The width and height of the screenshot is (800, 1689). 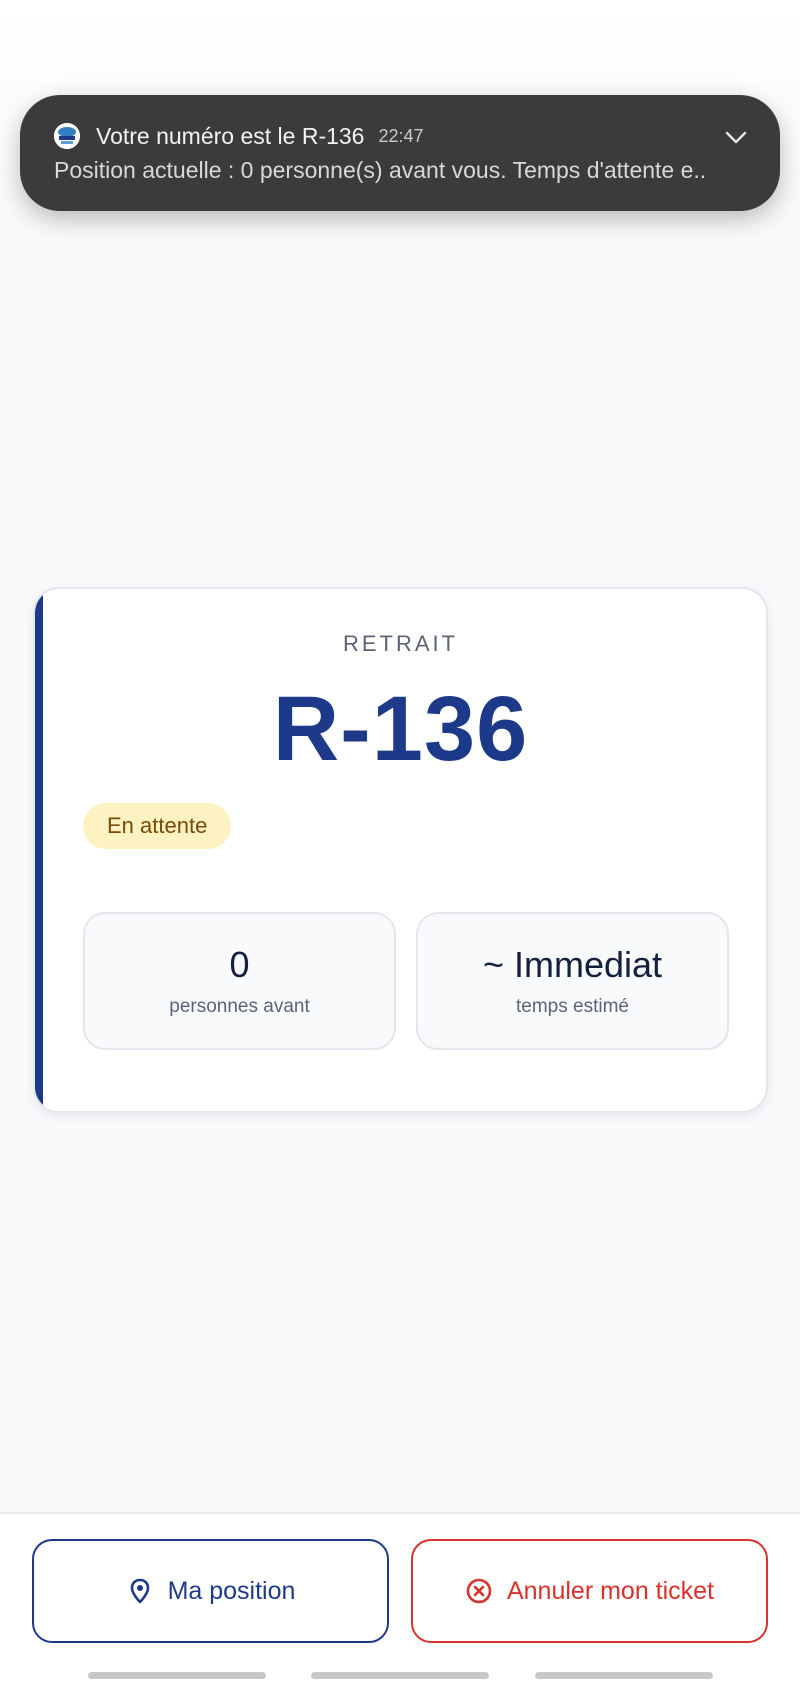 What do you see at coordinates (400, 1675) in the screenshot?
I see `nav-handle-center` at bounding box center [400, 1675].